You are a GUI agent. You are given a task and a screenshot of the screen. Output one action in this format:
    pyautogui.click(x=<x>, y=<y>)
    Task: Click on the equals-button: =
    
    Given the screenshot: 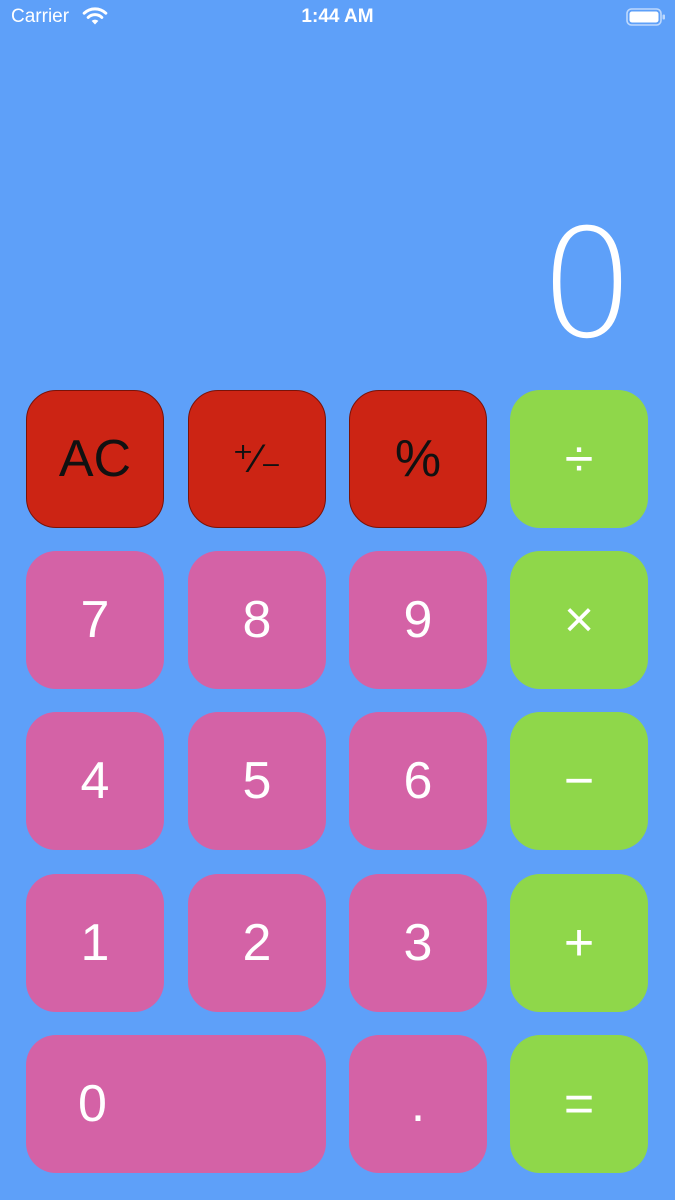 What is the action you would take?
    pyautogui.click(x=579, y=1104)
    